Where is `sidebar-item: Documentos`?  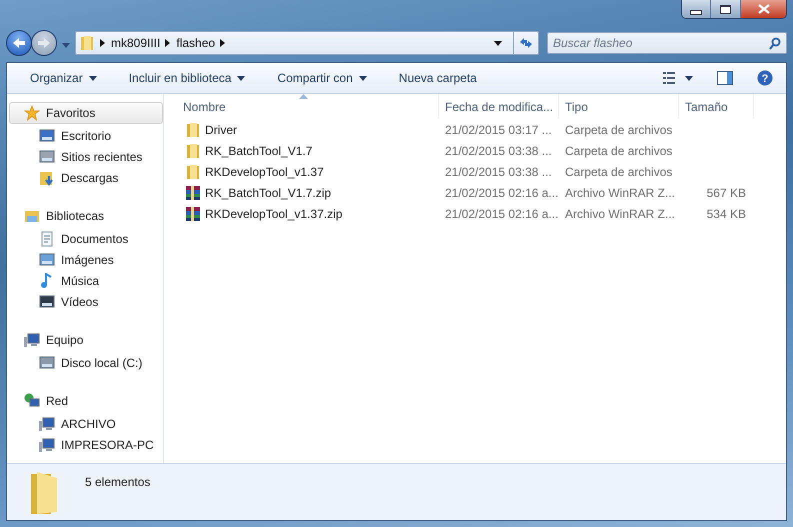
sidebar-item: Documentos is located at coordinates (85, 238).